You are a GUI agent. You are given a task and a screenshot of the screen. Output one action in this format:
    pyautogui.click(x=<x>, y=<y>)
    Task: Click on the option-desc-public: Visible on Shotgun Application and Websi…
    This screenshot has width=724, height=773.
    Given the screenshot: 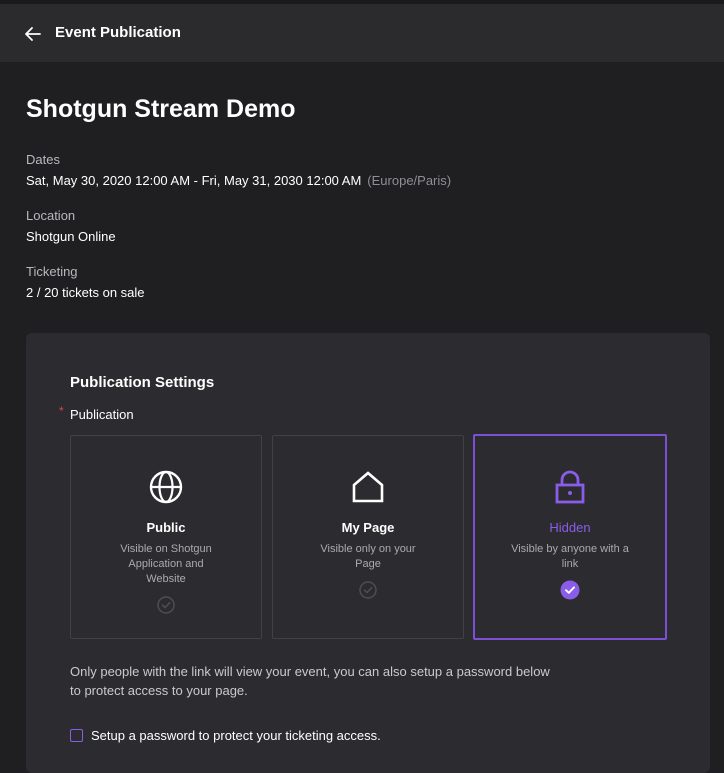 What is the action you would take?
    pyautogui.click(x=166, y=564)
    